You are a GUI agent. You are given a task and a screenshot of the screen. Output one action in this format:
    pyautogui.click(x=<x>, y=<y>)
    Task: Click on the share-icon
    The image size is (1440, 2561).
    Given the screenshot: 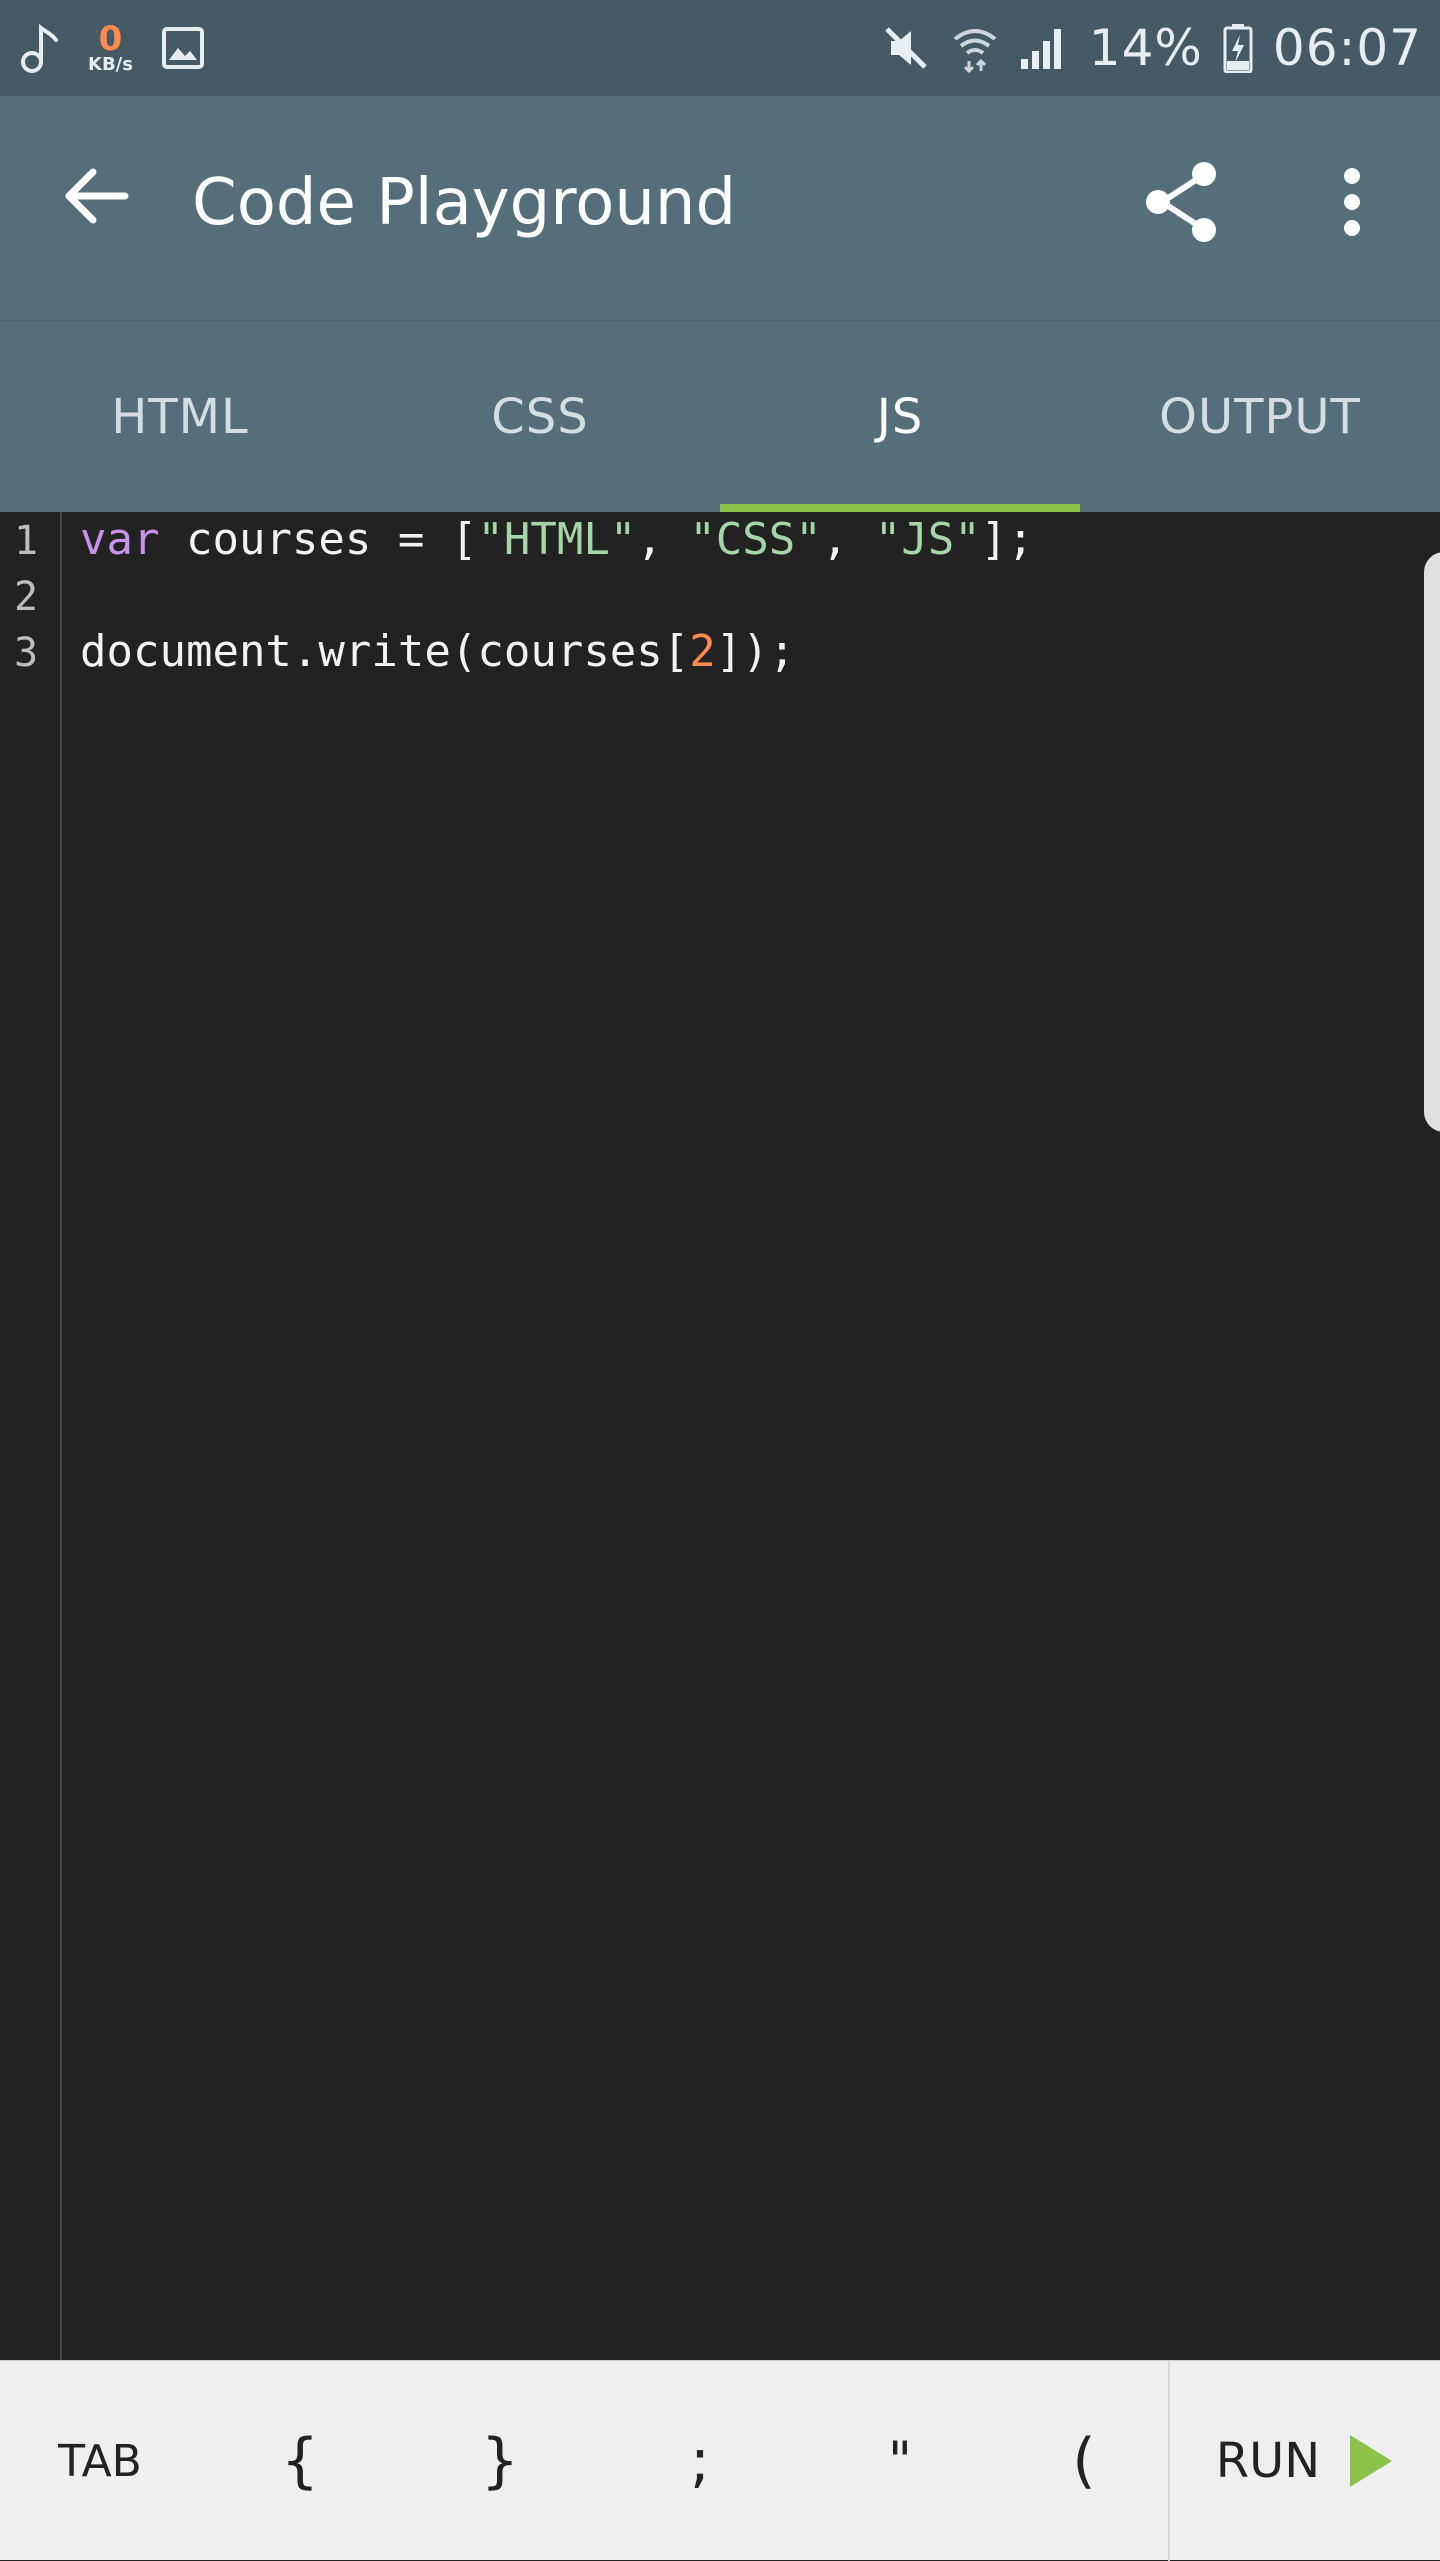 What is the action you would take?
    pyautogui.click(x=1181, y=202)
    